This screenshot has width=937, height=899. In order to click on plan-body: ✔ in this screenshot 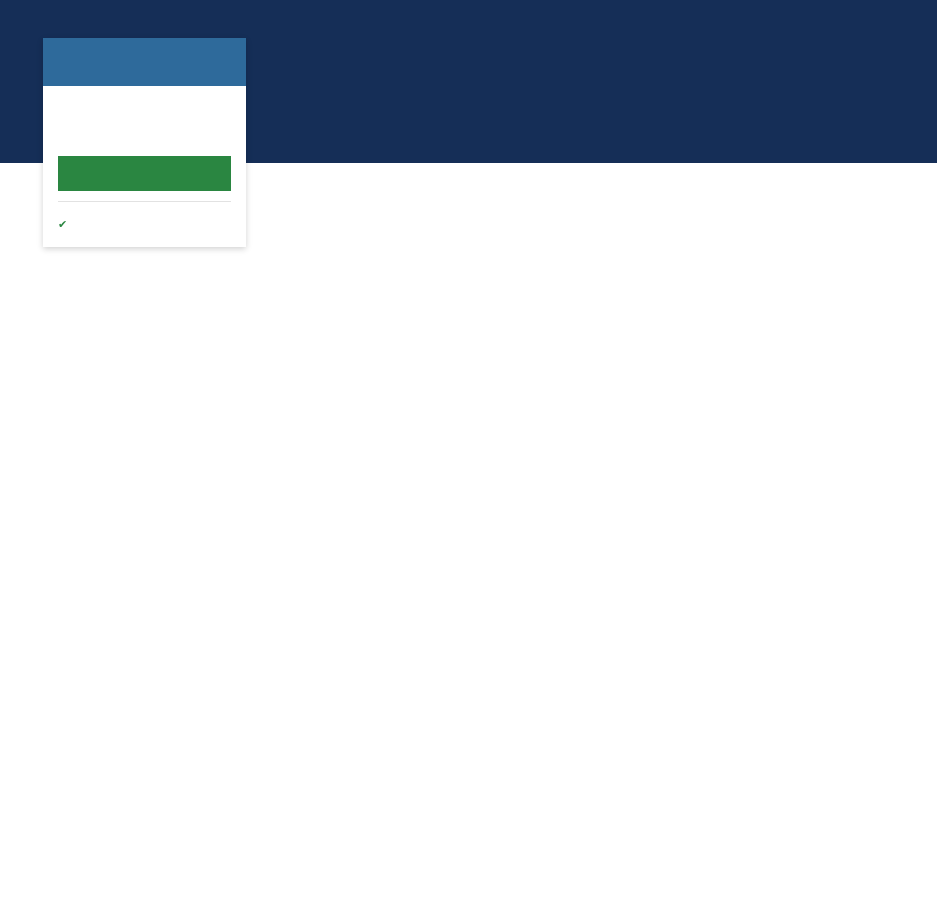, I will do `click(144, 166)`.